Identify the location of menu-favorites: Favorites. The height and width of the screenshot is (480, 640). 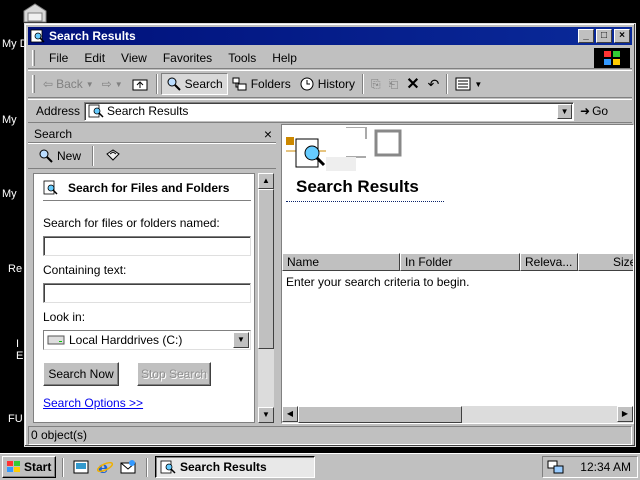
(187, 58).